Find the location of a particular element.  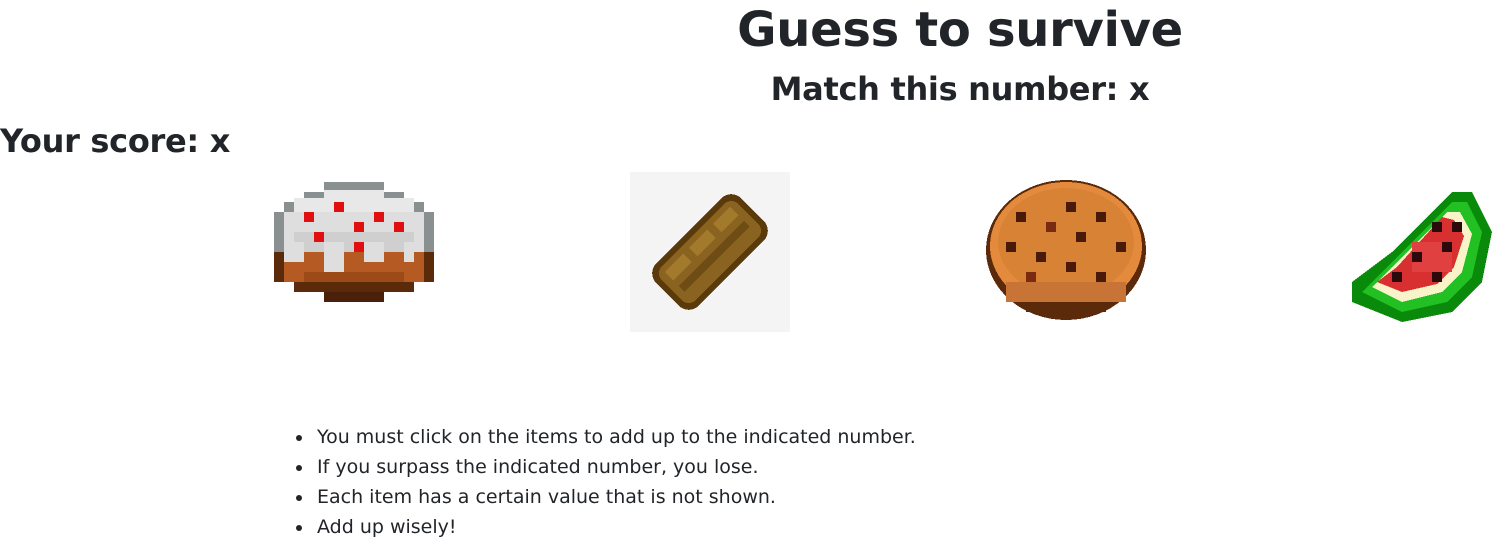

melon-slice-item-button is located at coordinates (1421, 252).